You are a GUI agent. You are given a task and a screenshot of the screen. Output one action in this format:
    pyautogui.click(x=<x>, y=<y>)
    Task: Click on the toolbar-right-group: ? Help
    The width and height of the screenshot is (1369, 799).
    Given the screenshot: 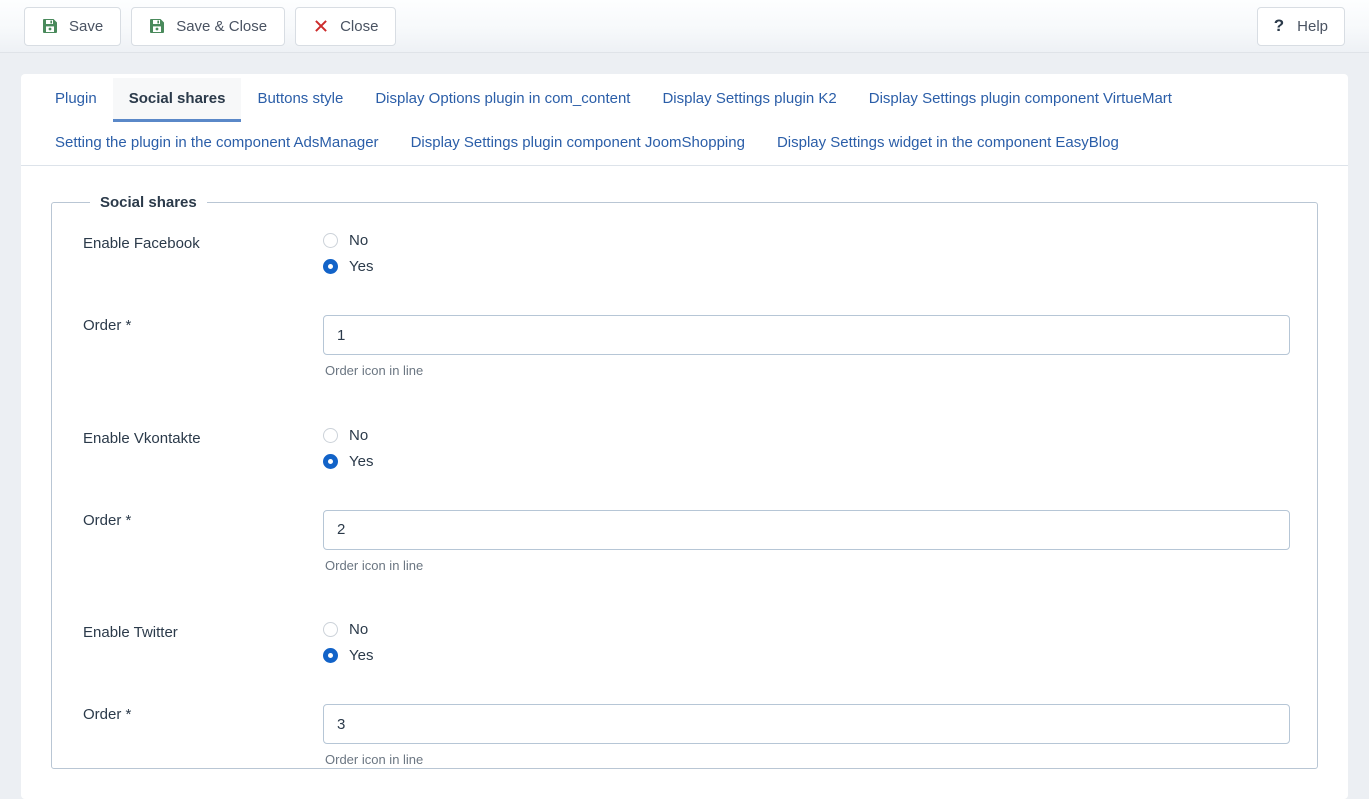 What is the action you would take?
    pyautogui.click(x=1300, y=26)
    